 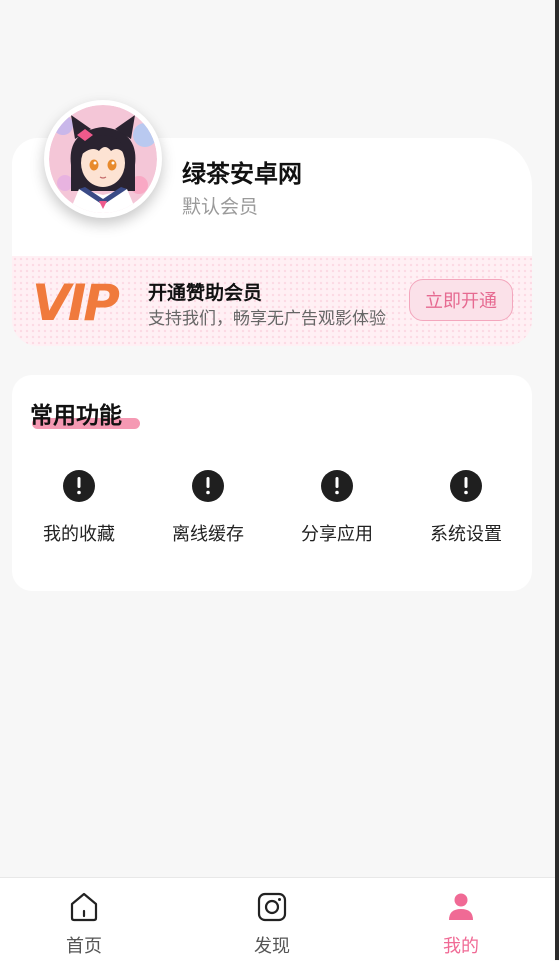 I want to click on bottom-nav: 首页 发现 我的, so click(x=277, y=919).